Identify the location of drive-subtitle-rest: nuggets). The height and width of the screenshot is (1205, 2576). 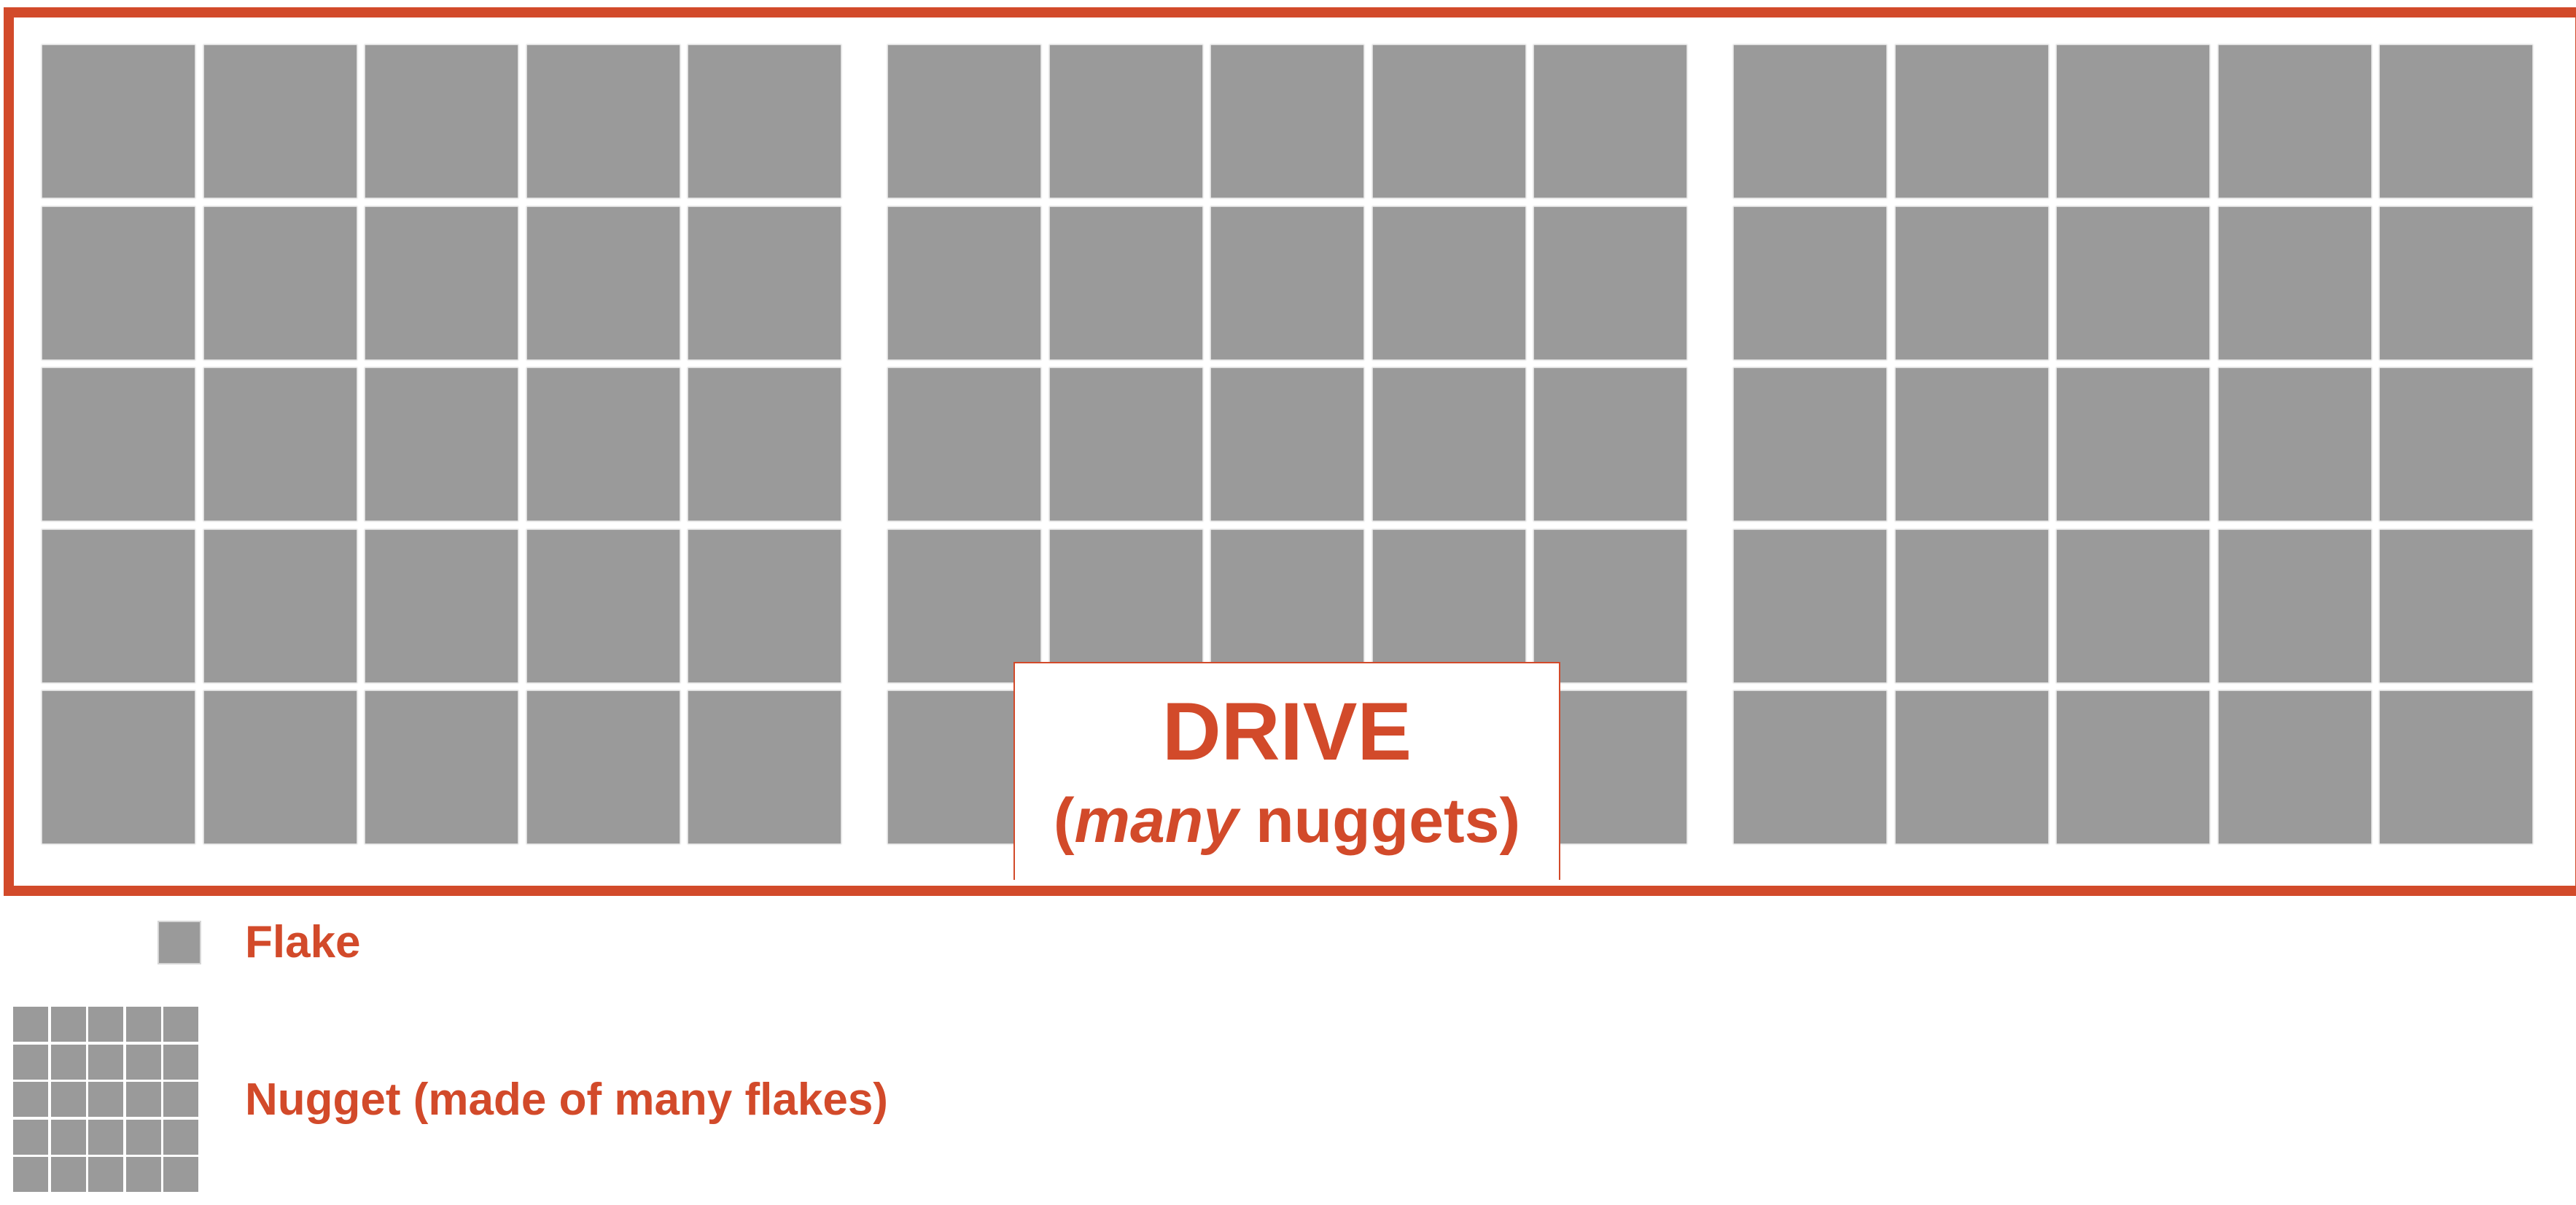
(1379, 821).